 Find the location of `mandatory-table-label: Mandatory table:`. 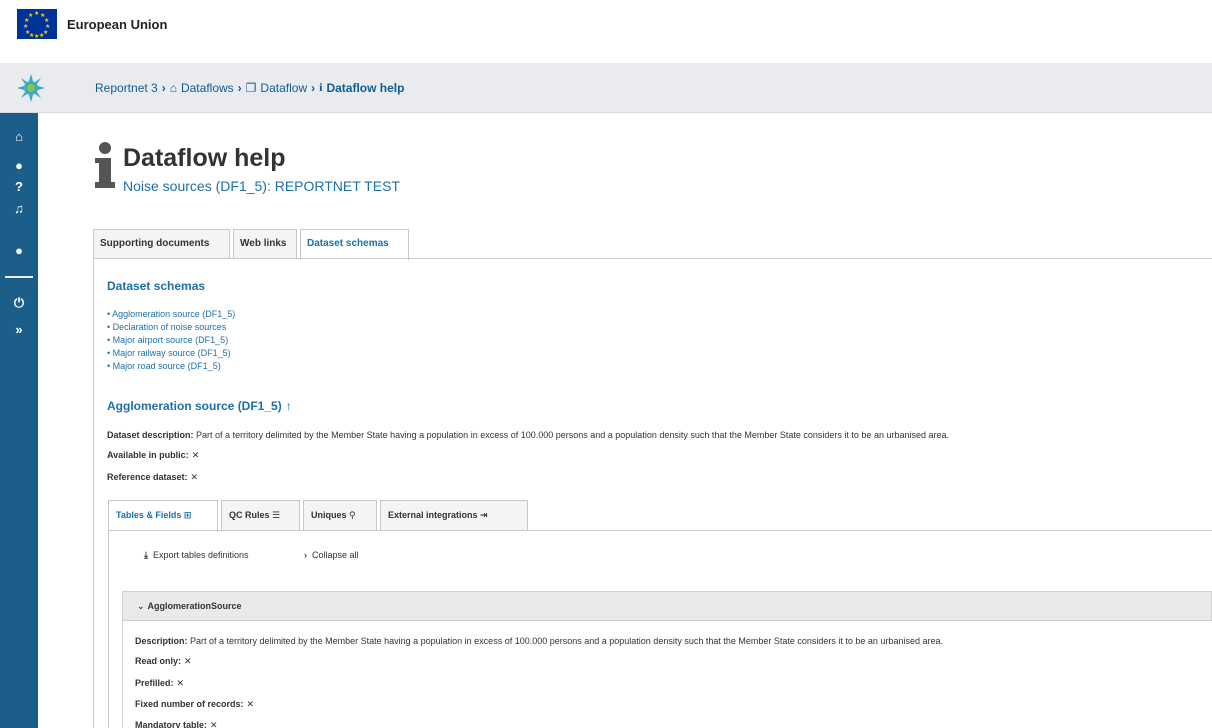

mandatory-table-label: Mandatory table: is located at coordinates (171, 724).